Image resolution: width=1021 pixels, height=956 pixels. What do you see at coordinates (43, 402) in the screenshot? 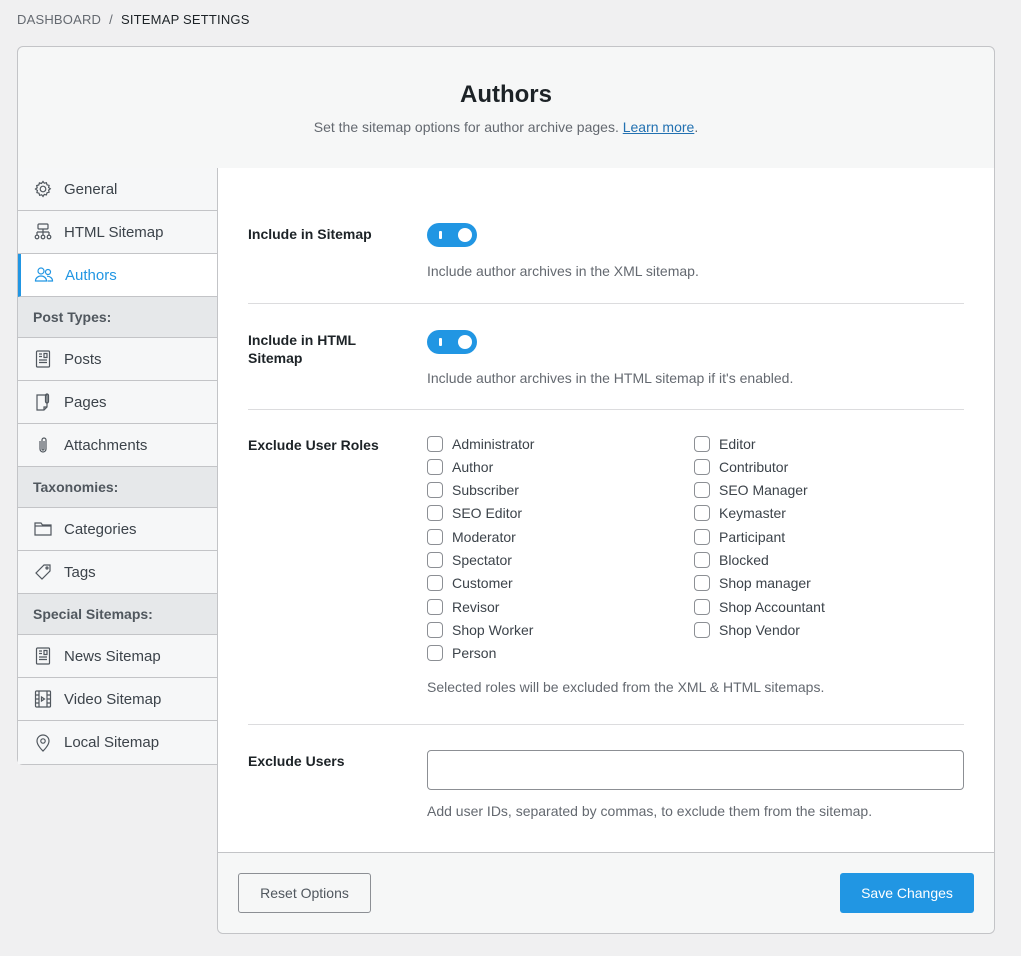
I see `page-icon` at bounding box center [43, 402].